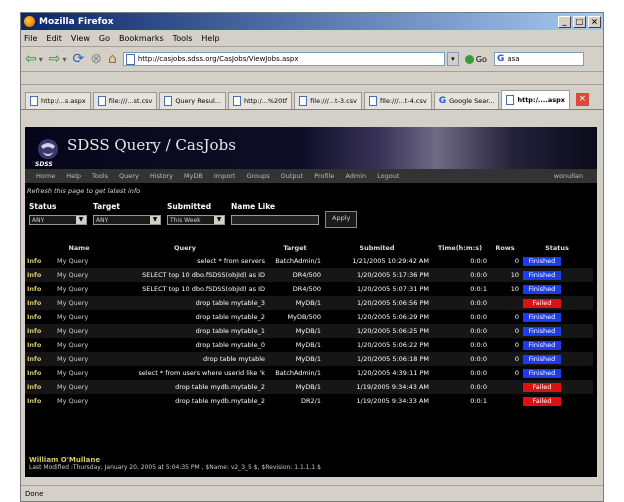  I want to click on home-icon: ⌂, so click(112, 59).